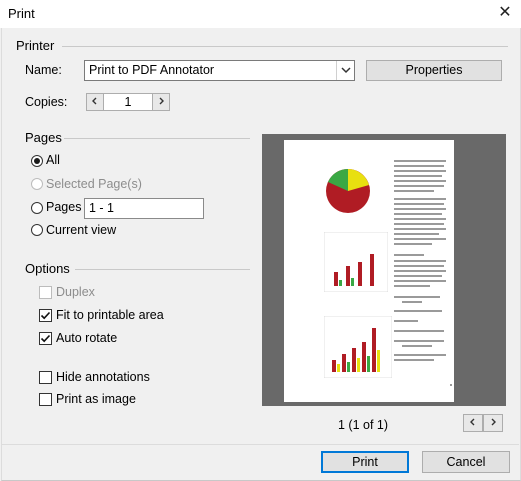 Image resolution: width=521 pixels, height=481 pixels. What do you see at coordinates (128, 102) in the screenshot?
I see `copies-input: 1` at bounding box center [128, 102].